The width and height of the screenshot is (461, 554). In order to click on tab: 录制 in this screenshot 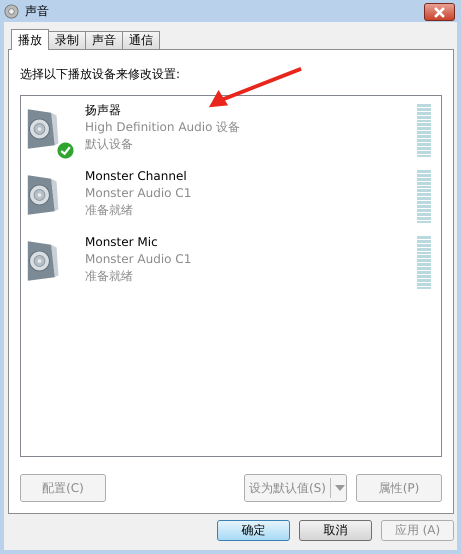, I will do `click(67, 40)`.